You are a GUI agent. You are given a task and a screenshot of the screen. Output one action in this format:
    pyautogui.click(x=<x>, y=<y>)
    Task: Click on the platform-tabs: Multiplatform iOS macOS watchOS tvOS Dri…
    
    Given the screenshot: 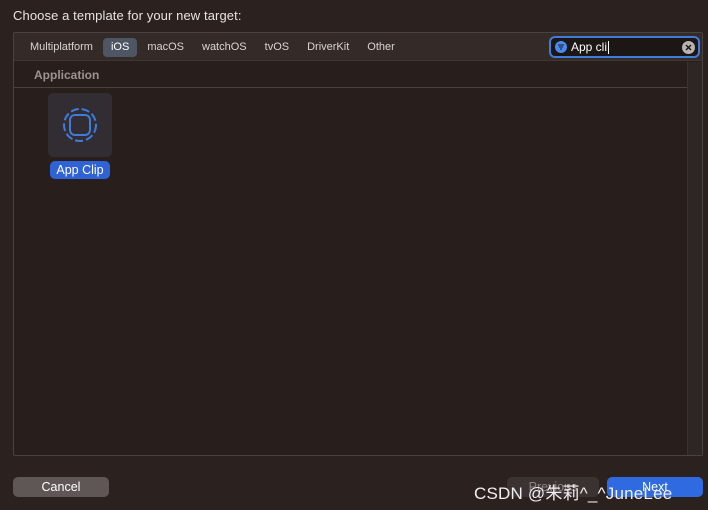 What is the action you would take?
    pyautogui.click(x=212, y=47)
    